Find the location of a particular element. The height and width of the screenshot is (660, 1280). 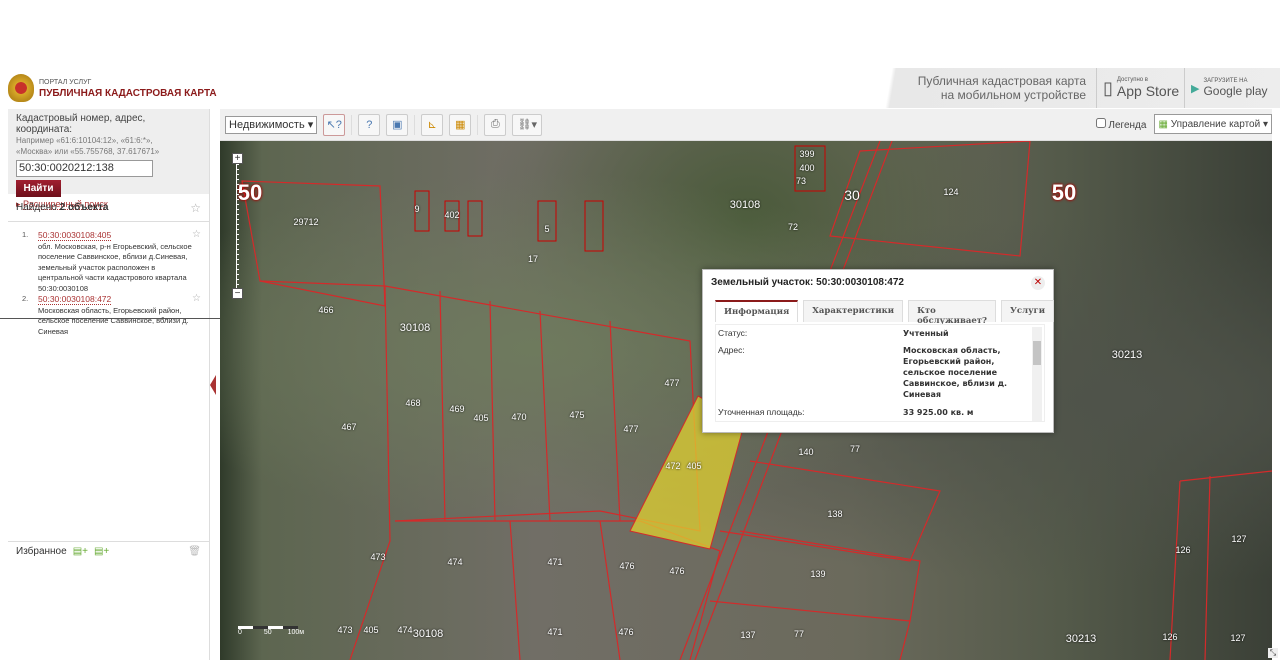

divider is located at coordinates (478, 124).